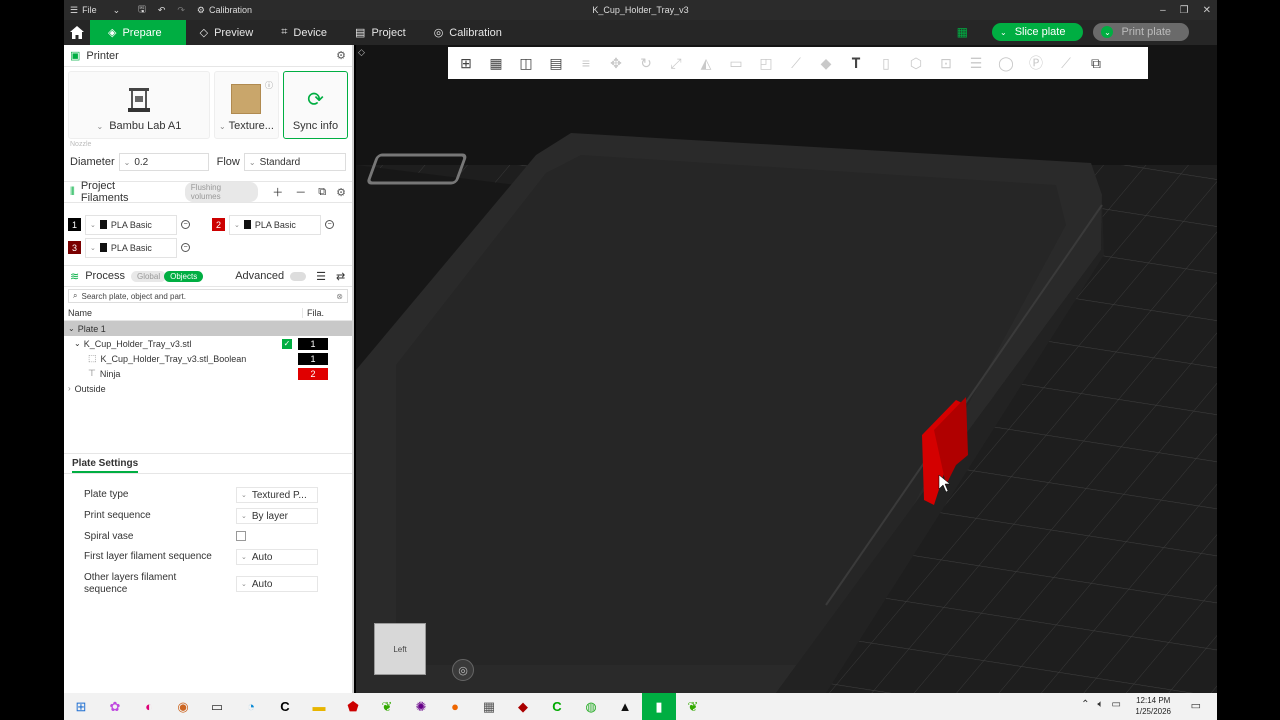  I want to click on copilot-icon: ✿, so click(115, 706).